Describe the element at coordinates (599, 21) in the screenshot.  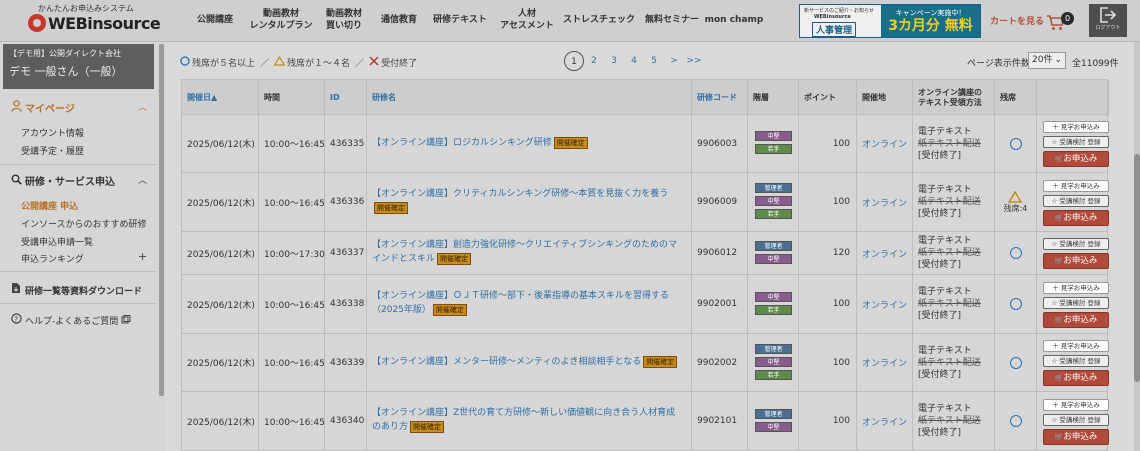
I see `nav-item: ストレスチェック` at that location.